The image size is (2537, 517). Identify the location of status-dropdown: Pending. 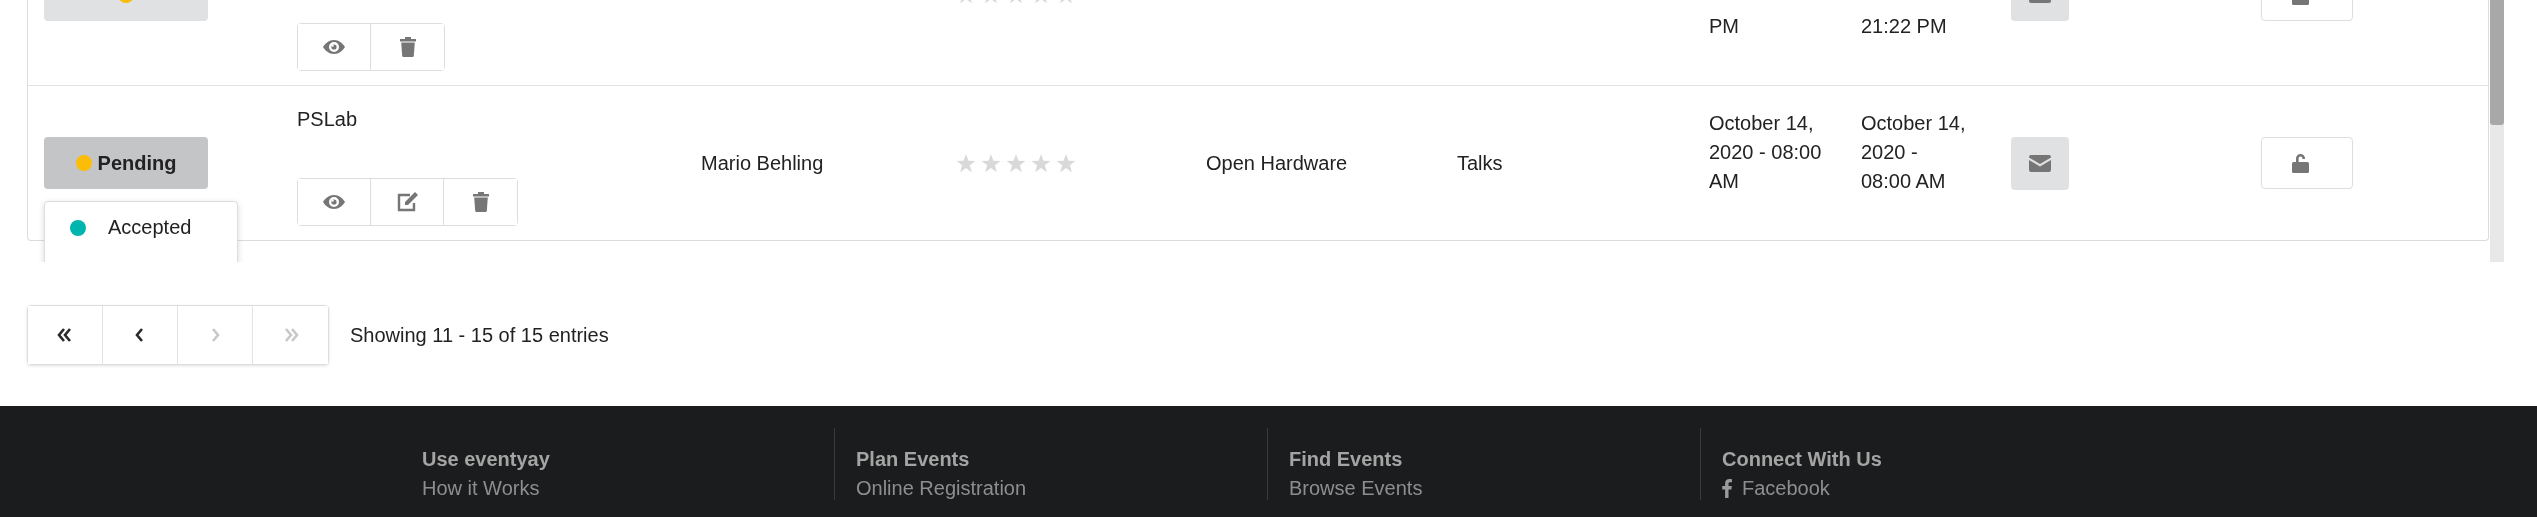
(126, 163).